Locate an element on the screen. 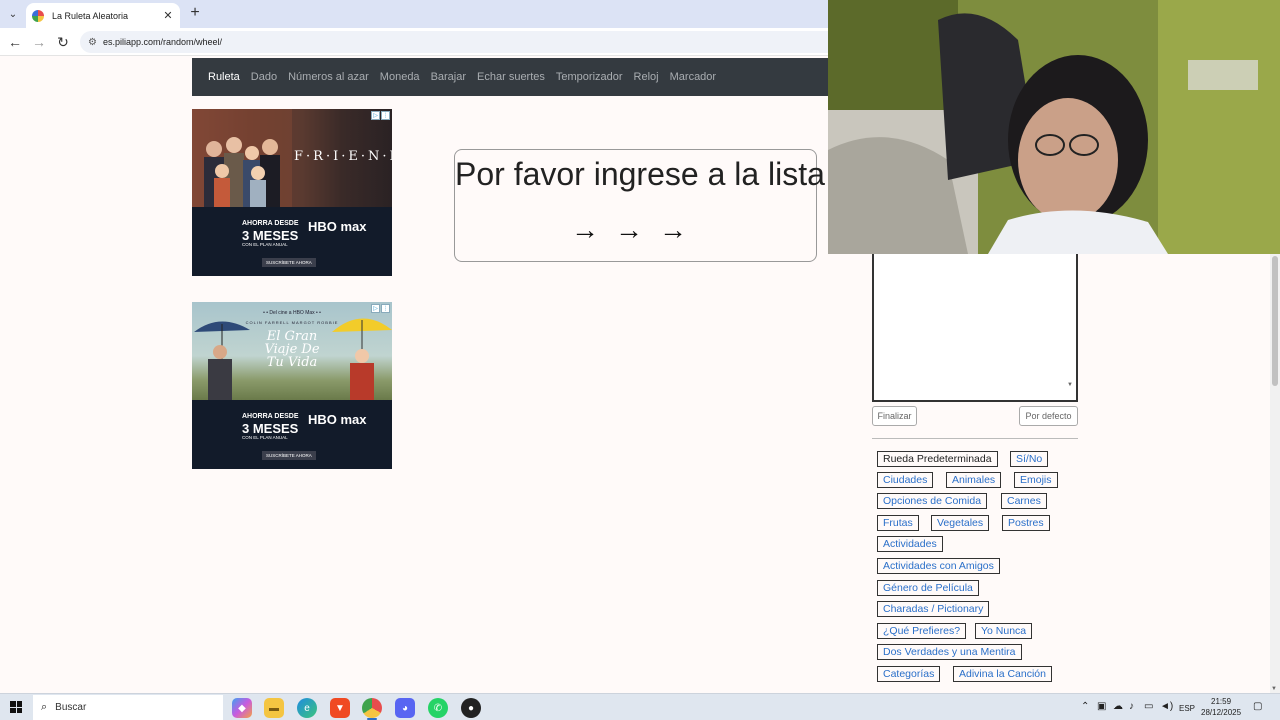 The height and width of the screenshot is (720, 1280). wheel-placeholder-prompt: Por favor ingrese a la lista →→→ is located at coordinates (639, 205).